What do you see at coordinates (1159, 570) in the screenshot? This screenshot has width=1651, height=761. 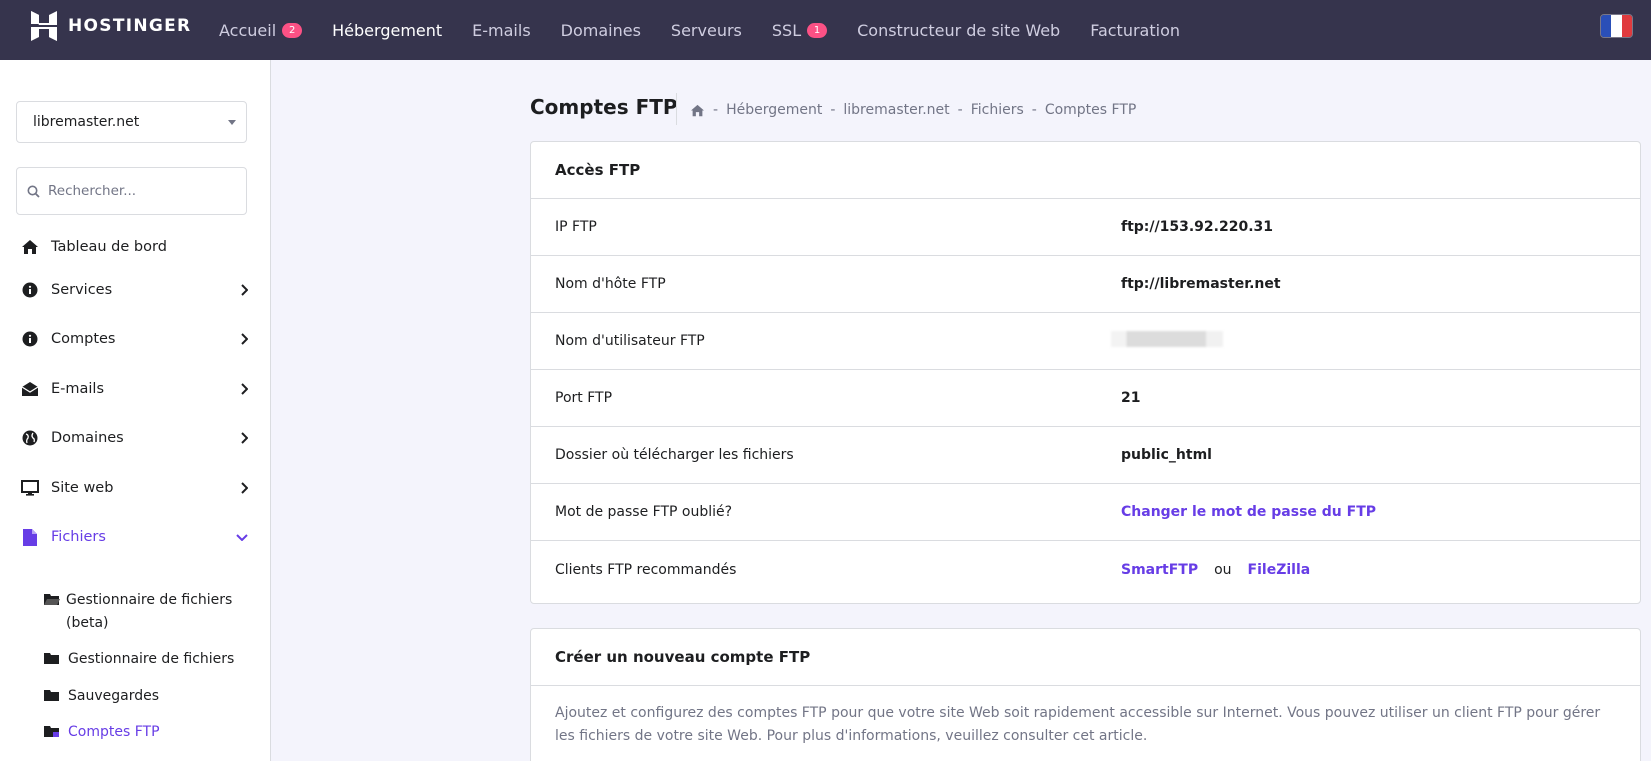 I see `smartftp-link: SmartFTP` at bounding box center [1159, 570].